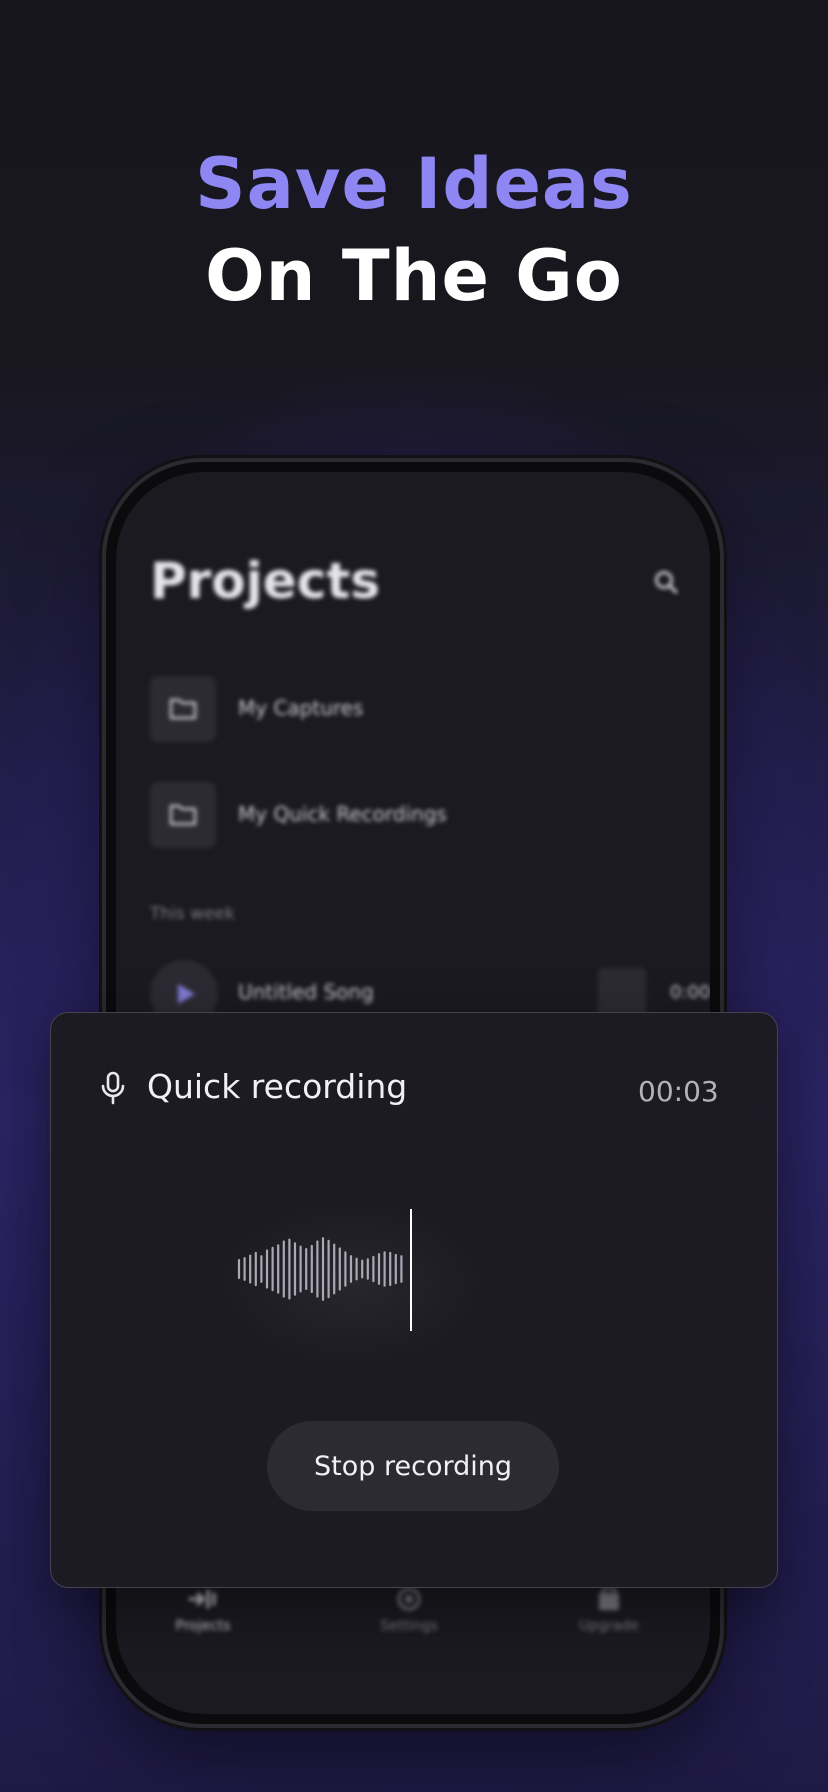 Image resolution: width=828 pixels, height=1792 pixels. I want to click on song-title: Untitled Song, so click(306, 992).